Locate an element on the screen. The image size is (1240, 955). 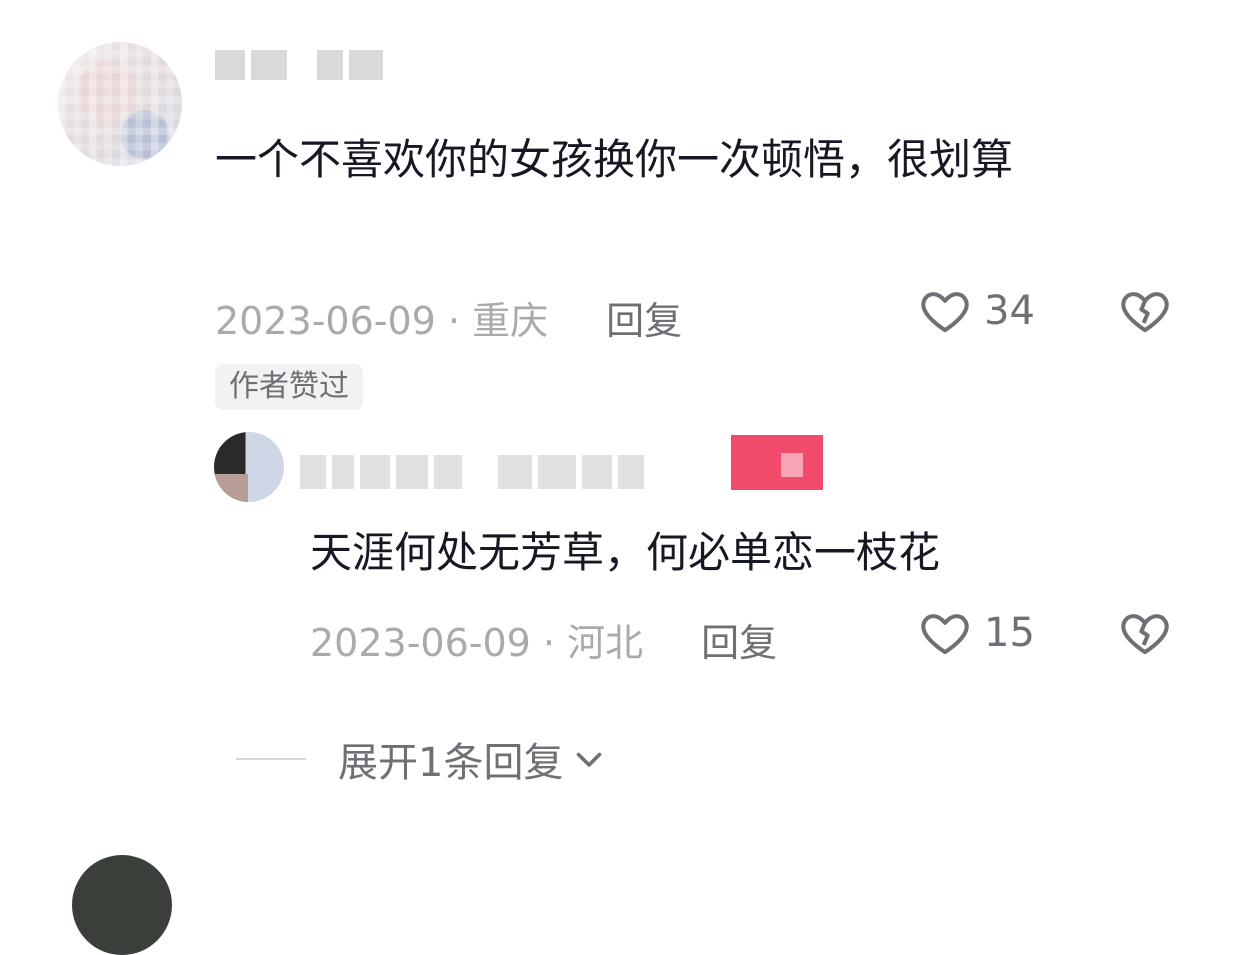
reply-date-location: 2023-06-09 · 河北 is located at coordinates (477, 643).